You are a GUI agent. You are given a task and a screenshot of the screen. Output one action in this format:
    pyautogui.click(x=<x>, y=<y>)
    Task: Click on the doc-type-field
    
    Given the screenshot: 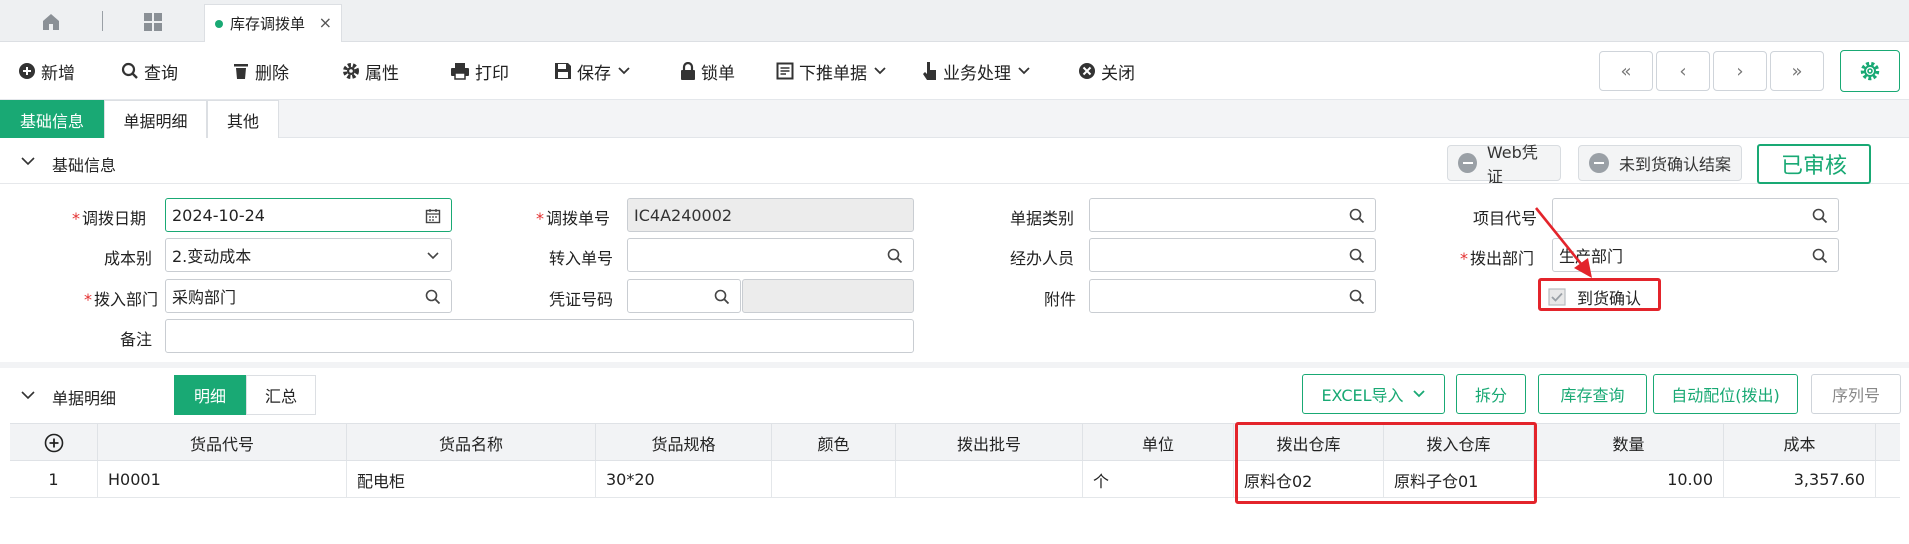 What is the action you would take?
    pyautogui.click(x=1232, y=215)
    